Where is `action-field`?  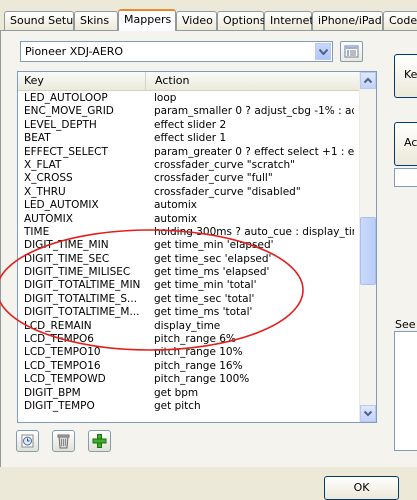 action-field is located at coordinates (405, 177).